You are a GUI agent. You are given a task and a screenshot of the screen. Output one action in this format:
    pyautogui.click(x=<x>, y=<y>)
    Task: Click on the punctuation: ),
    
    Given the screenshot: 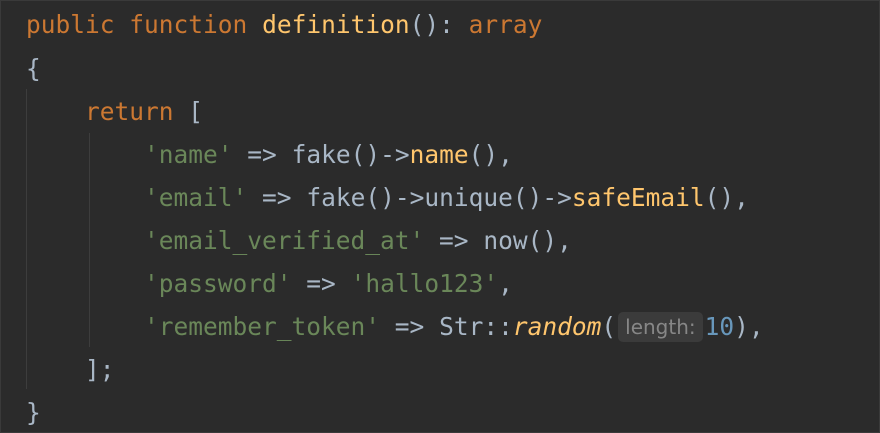 What is the action you would take?
    pyautogui.click(x=749, y=326)
    